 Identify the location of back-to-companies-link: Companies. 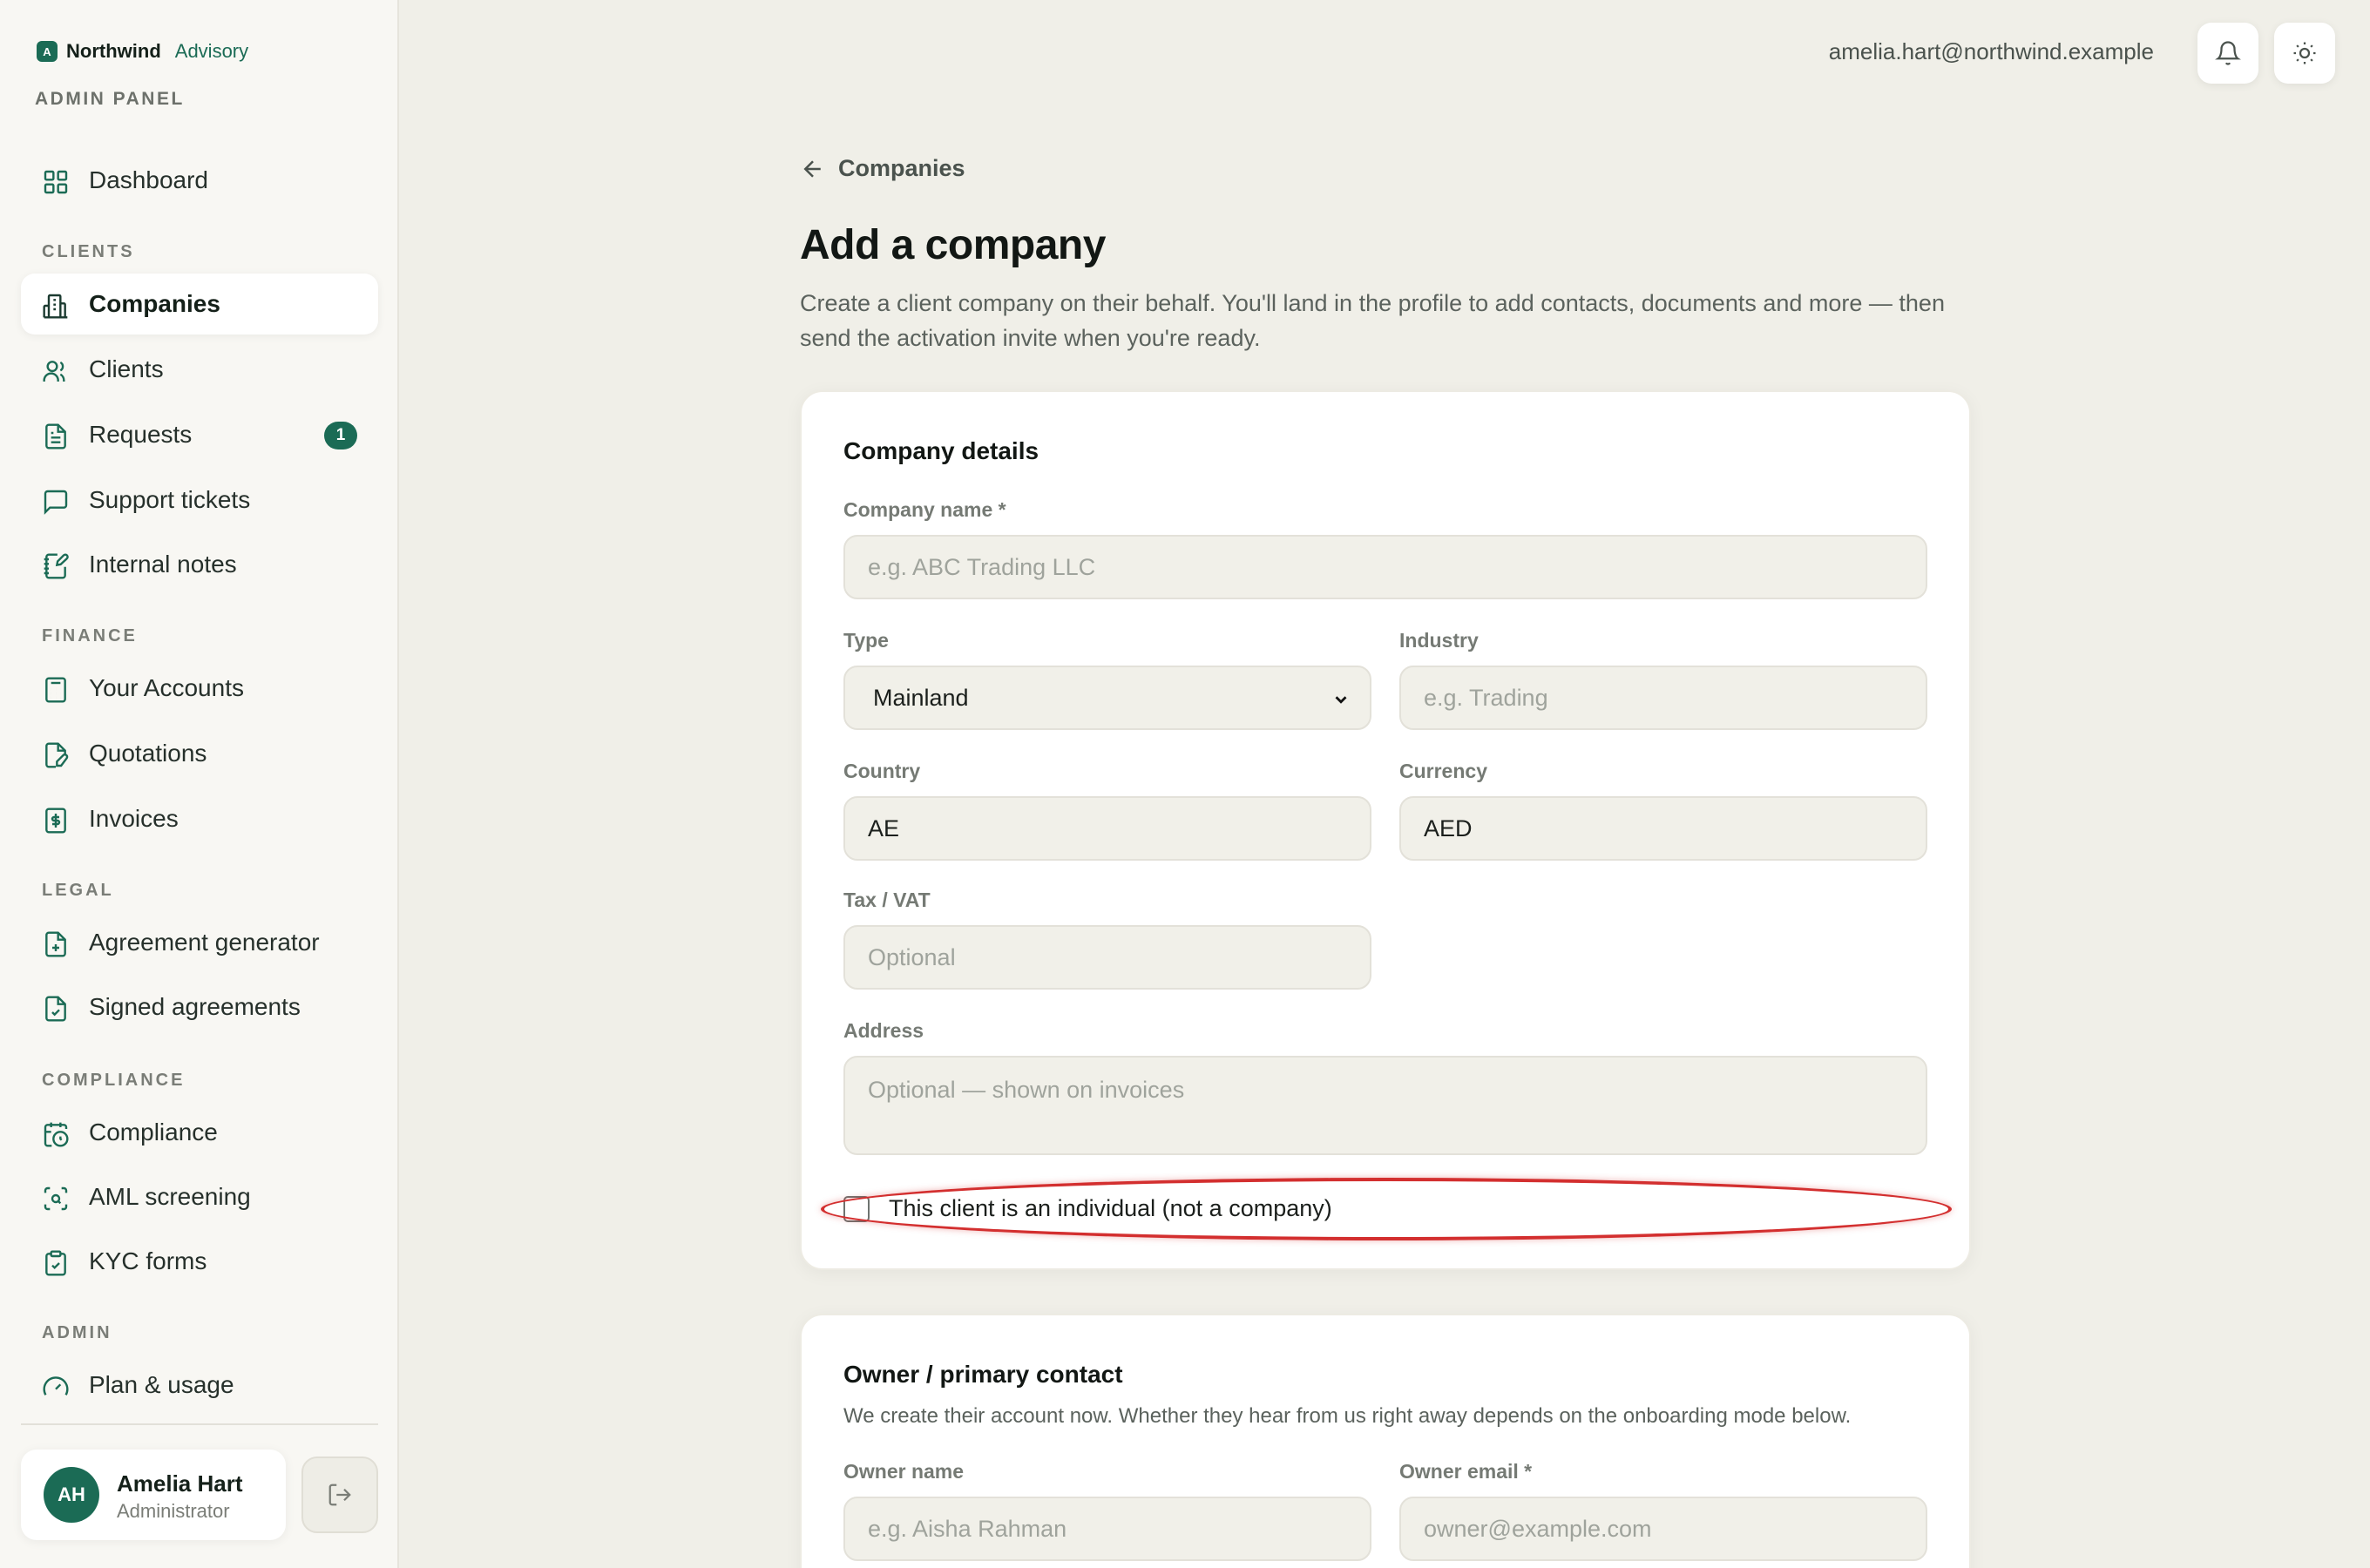
(882, 168).